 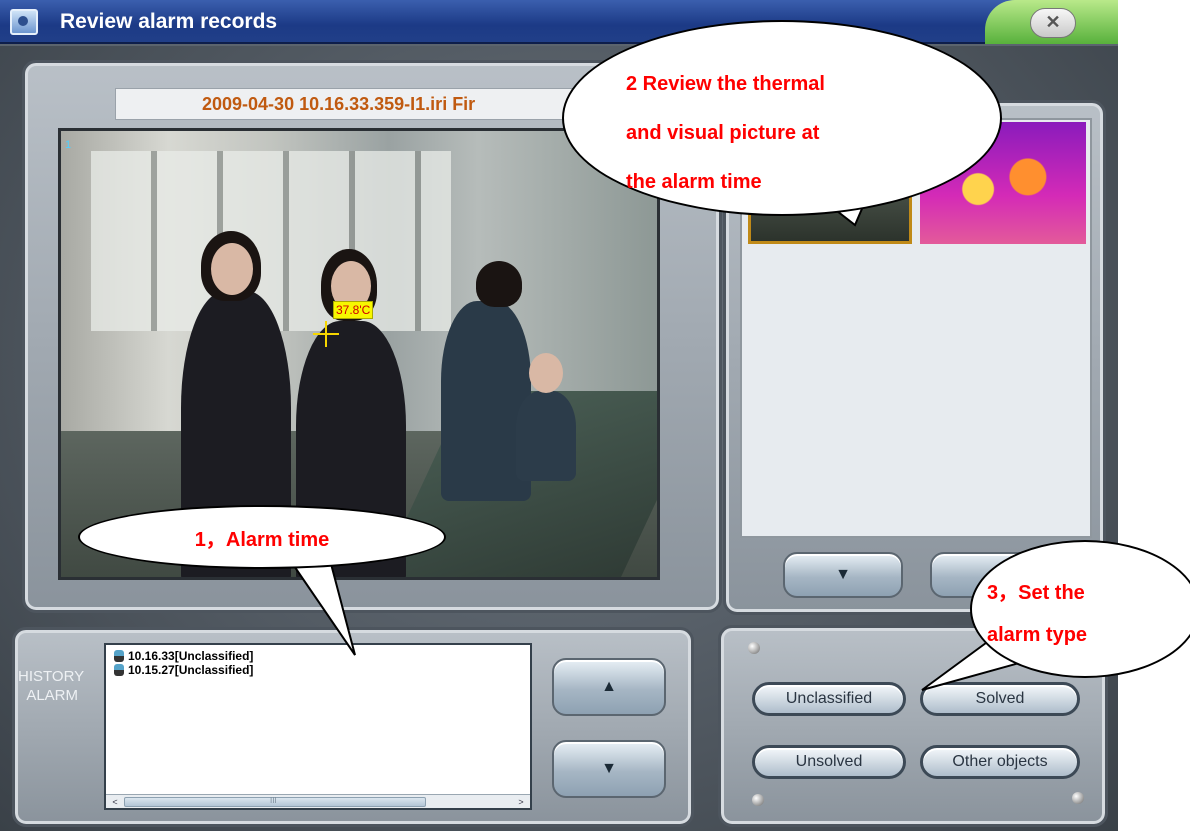 I want to click on callout-alarm-time-text: 1，Alarm time, so click(x=262, y=539).